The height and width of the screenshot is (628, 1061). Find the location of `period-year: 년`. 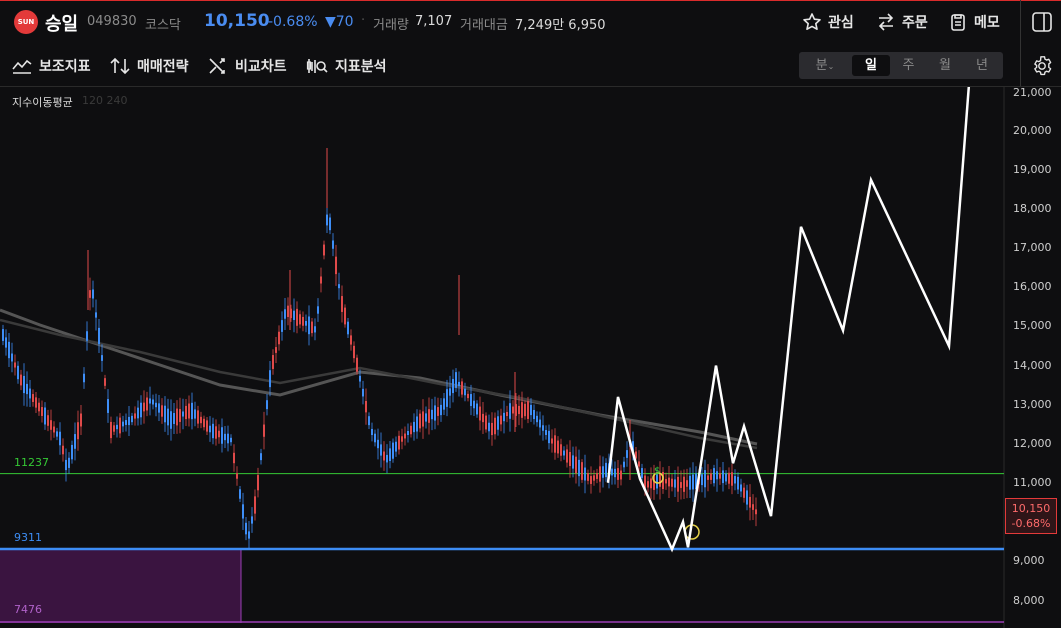

period-year: 년 is located at coordinates (982, 65).